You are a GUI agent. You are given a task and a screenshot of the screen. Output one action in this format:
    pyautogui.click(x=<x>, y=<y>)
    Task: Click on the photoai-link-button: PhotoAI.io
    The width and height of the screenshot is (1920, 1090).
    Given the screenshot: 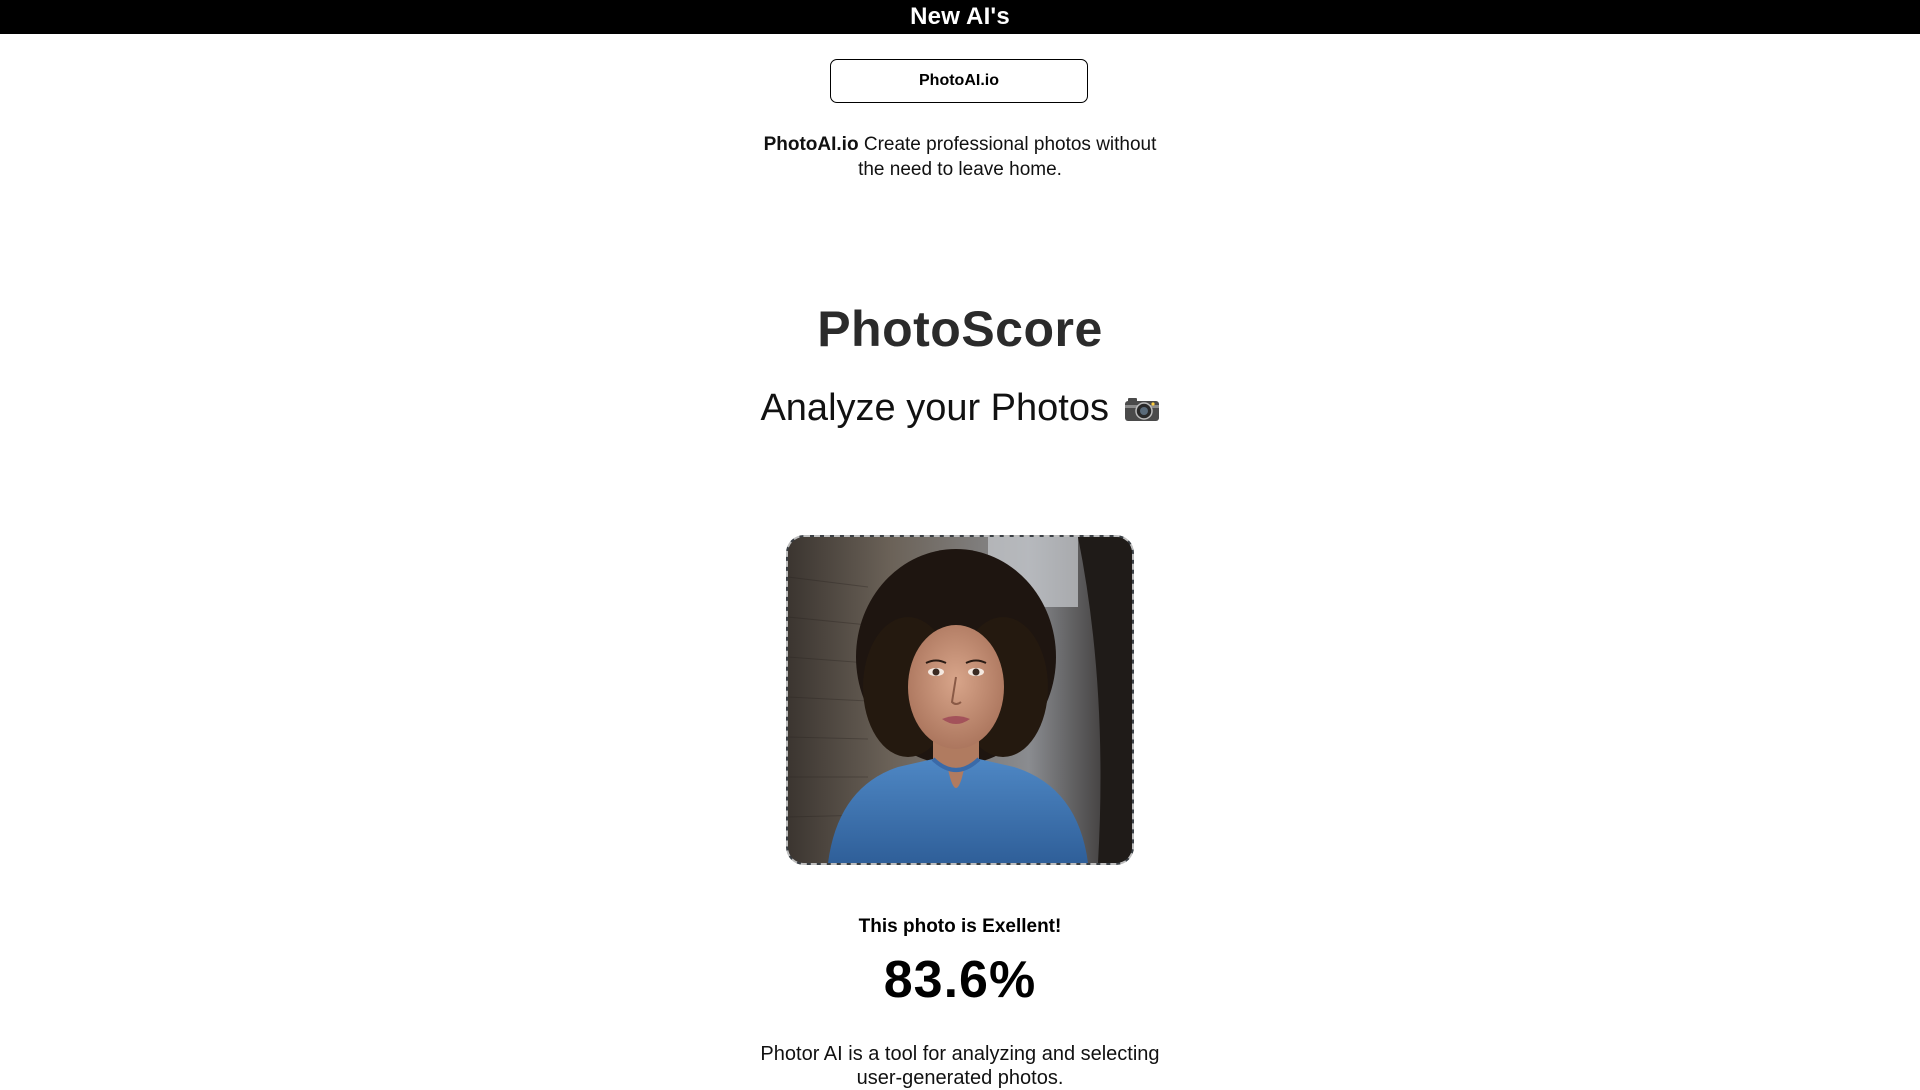 What is the action you would take?
    pyautogui.click(x=959, y=81)
    